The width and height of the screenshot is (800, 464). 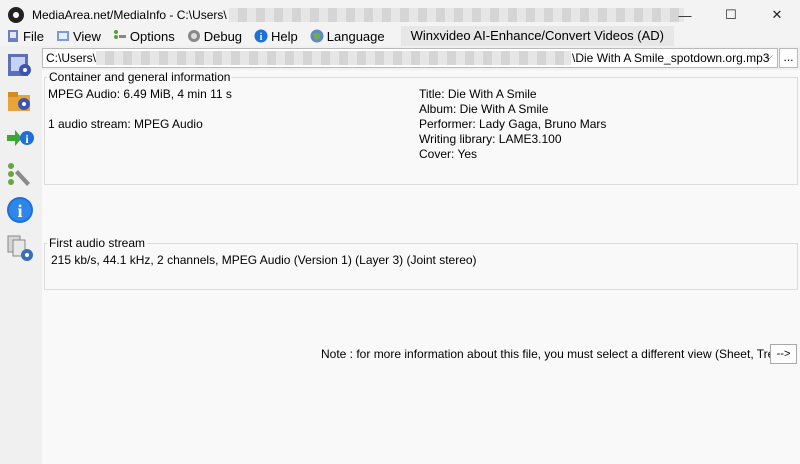 I want to click on view-sidebar: i i, so click(x=20, y=255).